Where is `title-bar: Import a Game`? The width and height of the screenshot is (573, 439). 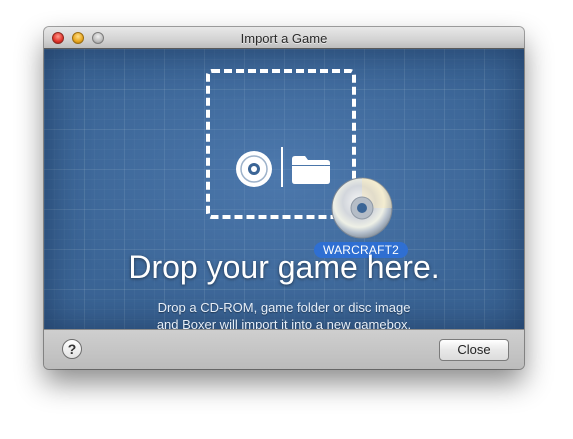
title-bar: Import a Game is located at coordinates (284, 38).